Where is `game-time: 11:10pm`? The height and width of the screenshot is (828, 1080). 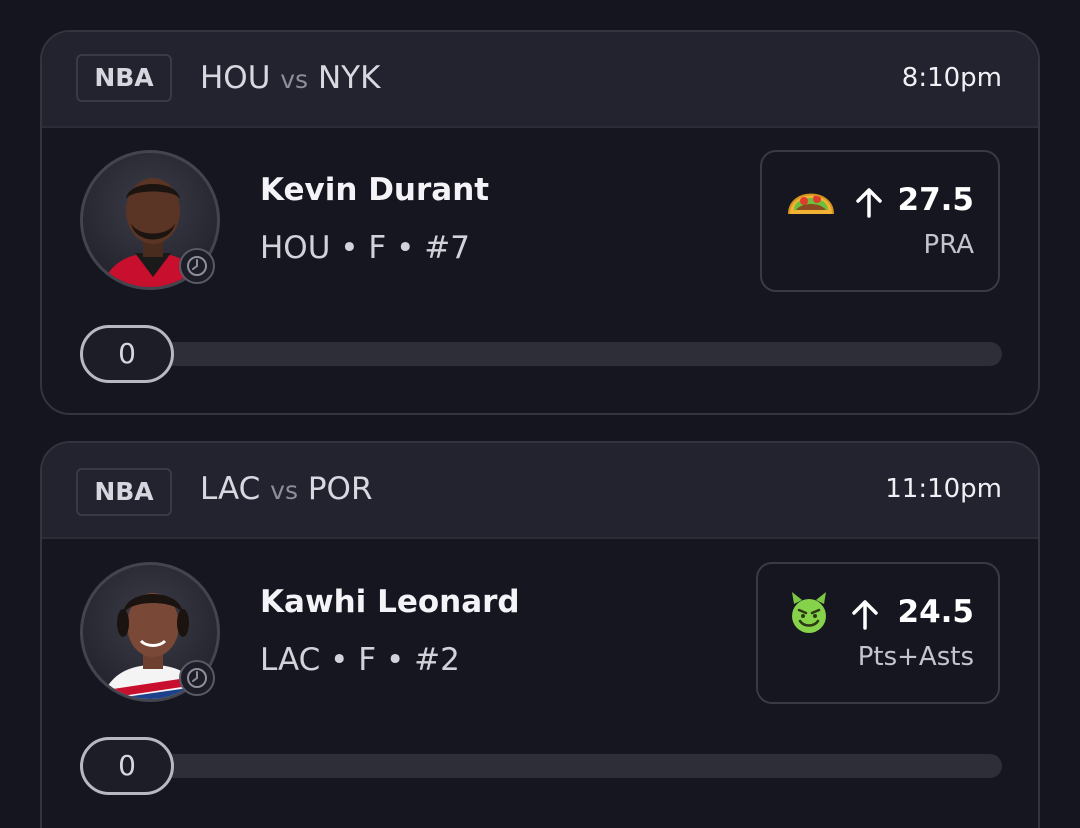 game-time: 11:10pm is located at coordinates (943, 489).